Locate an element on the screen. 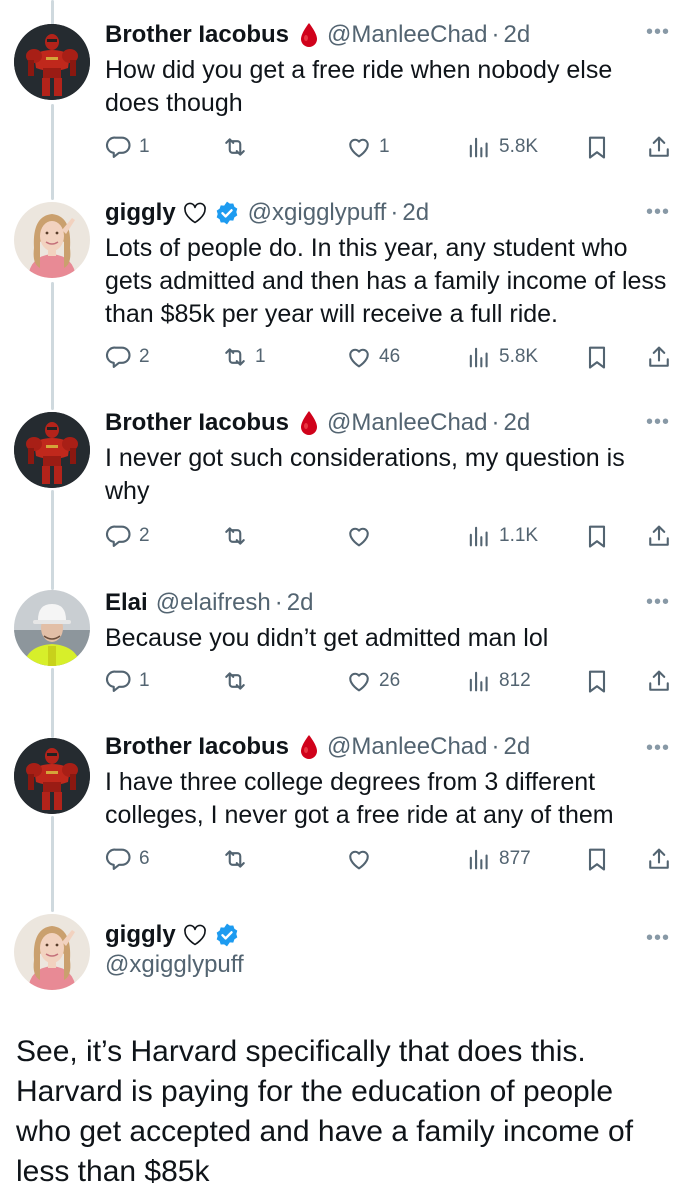  like-button: 26 is located at coordinates (372, 681).